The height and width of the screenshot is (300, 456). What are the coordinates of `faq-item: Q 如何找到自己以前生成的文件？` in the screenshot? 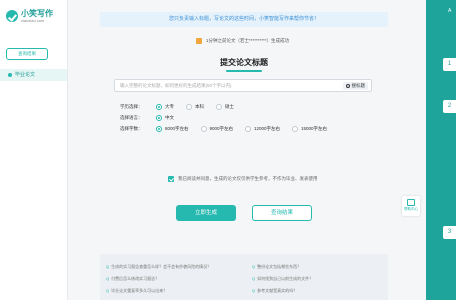 It's located at (282, 279).